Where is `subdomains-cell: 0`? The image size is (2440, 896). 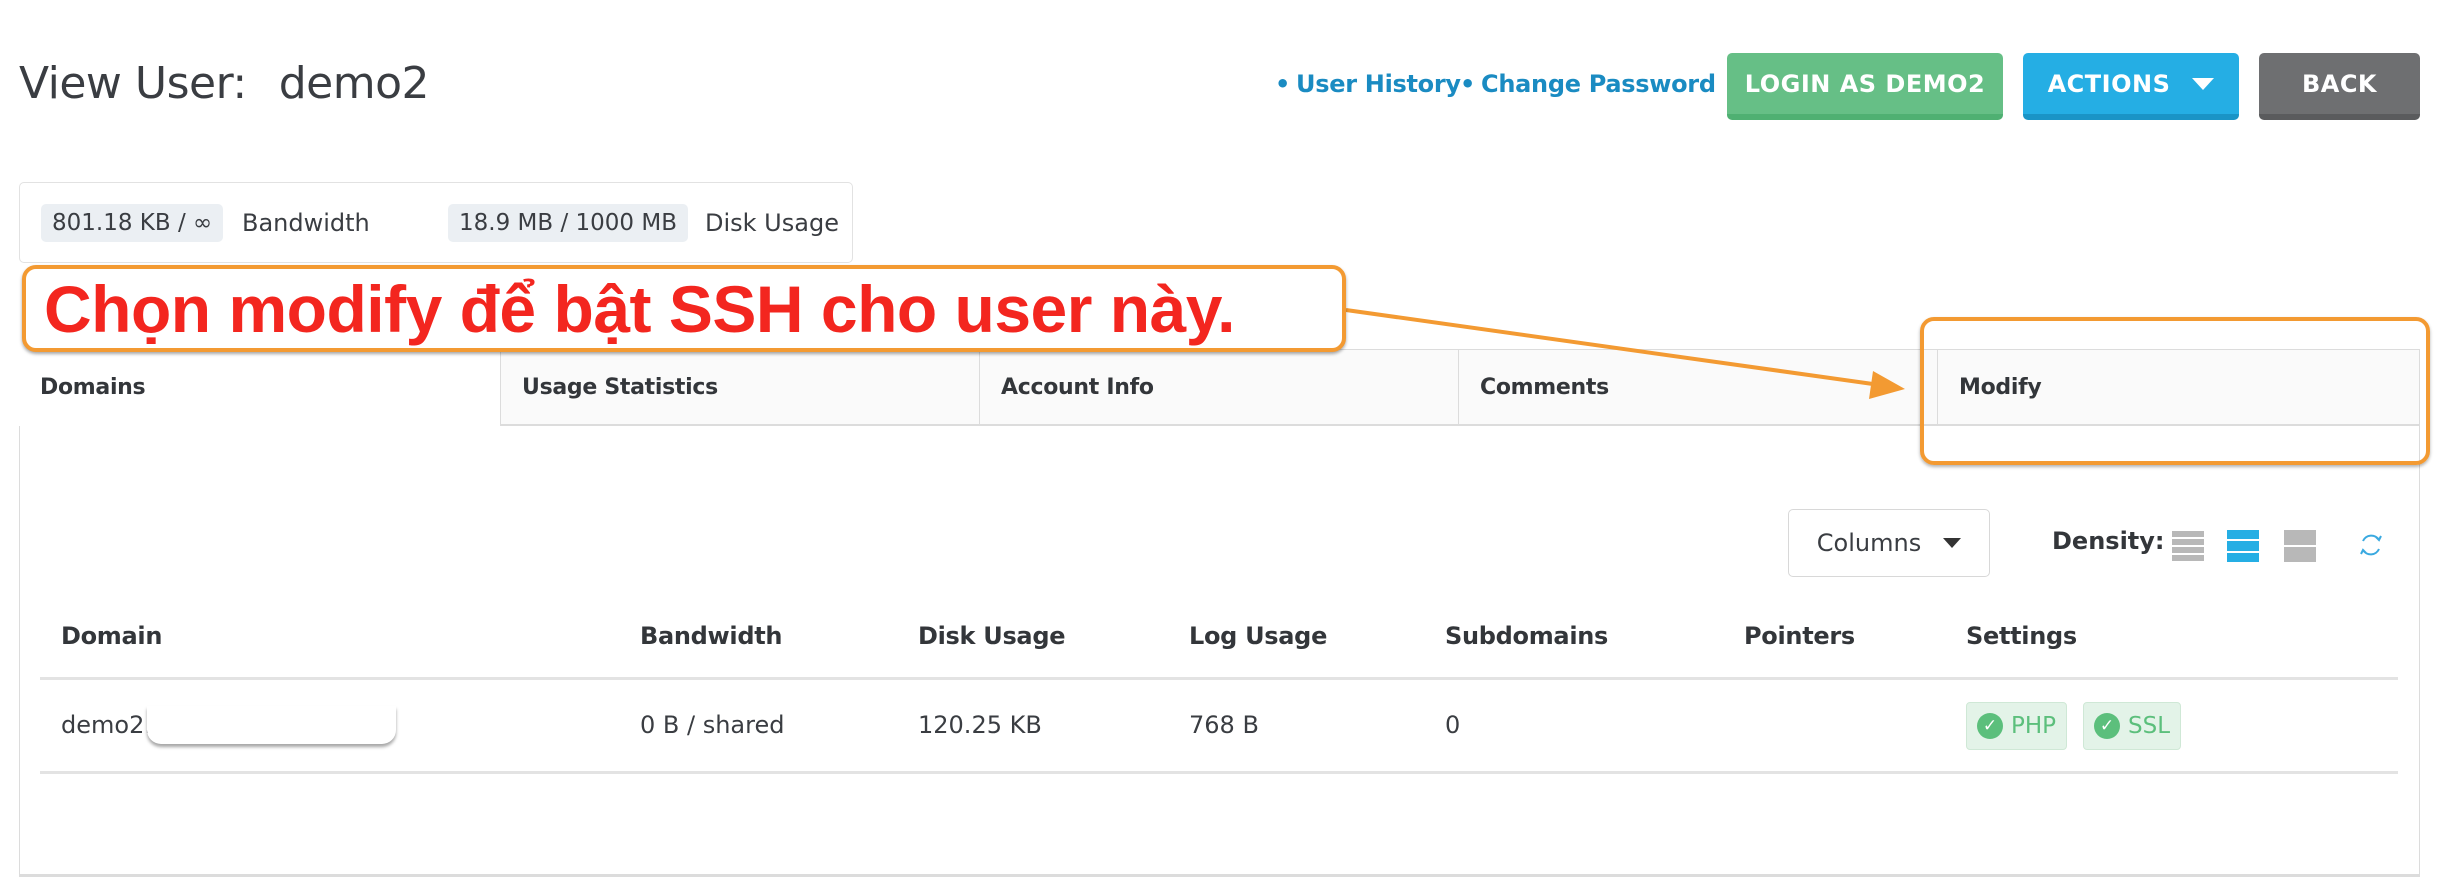
subdomains-cell: 0 is located at coordinates (1453, 725).